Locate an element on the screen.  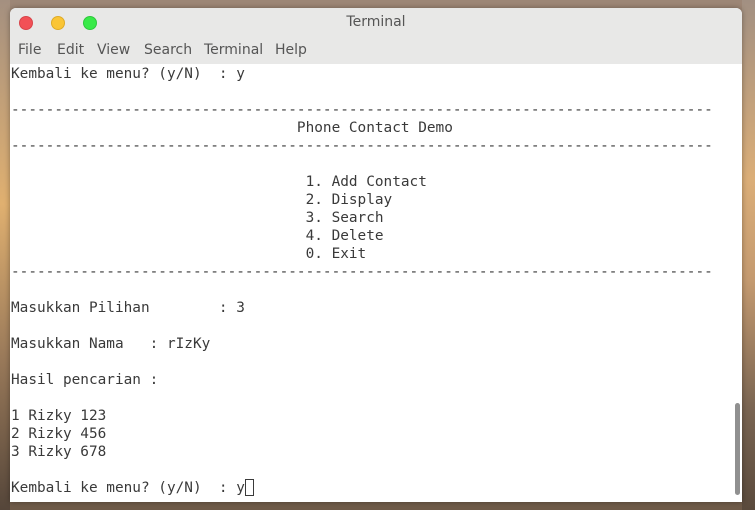
menu-option-line: 1. Add Contact is located at coordinates (219, 182).